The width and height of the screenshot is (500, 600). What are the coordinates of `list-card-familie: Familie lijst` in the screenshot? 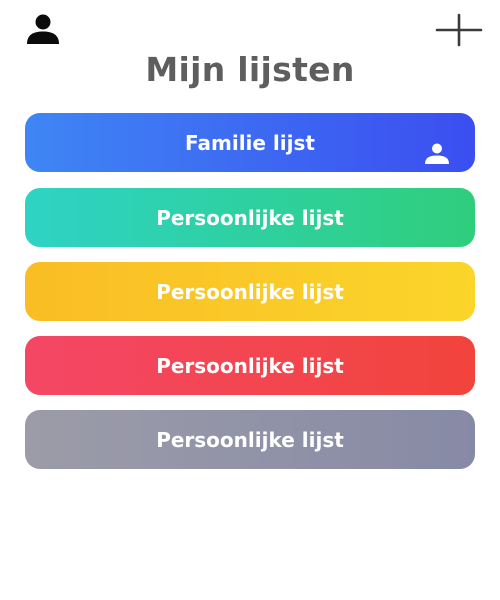 It's located at (250, 142).